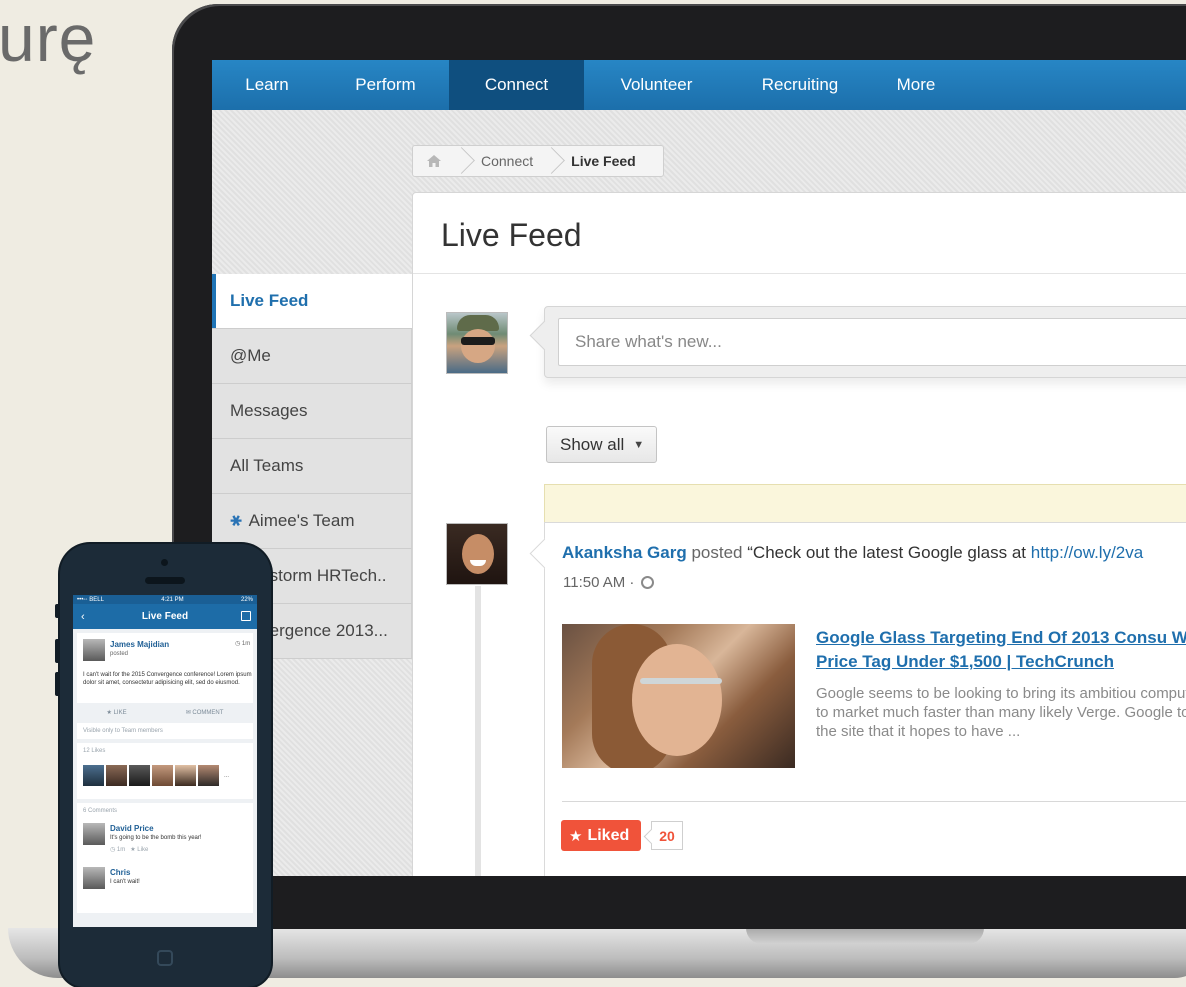 The height and width of the screenshot is (987, 1186). What do you see at coordinates (800, 85) in the screenshot?
I see `nav-recruiting: Recruiting` at bounding box center [800, 85].